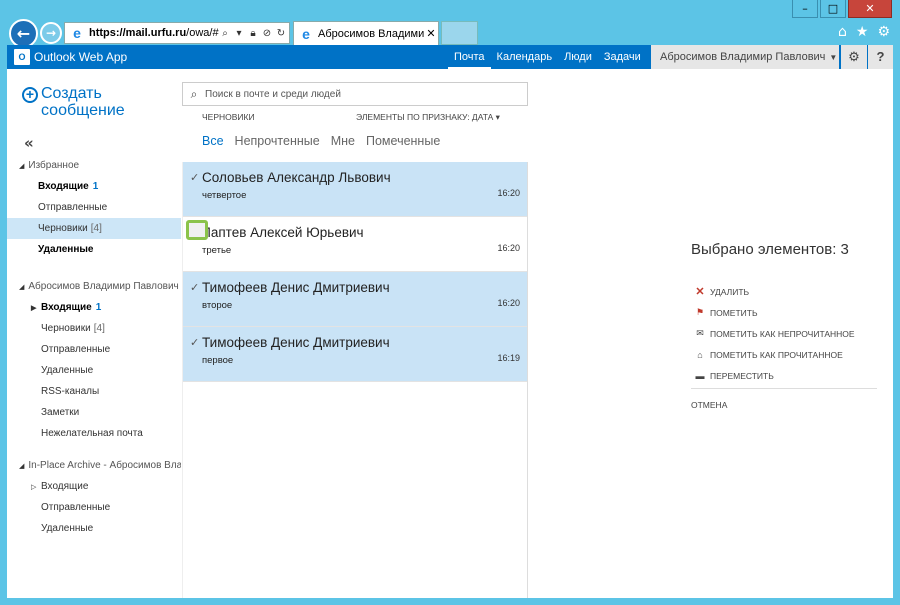 The width and height of the screenshot is (900, 605). I want to click on message-item: ✓ Тимофеев Денис Дмитриевич второе 16:20, so click(355, 299).